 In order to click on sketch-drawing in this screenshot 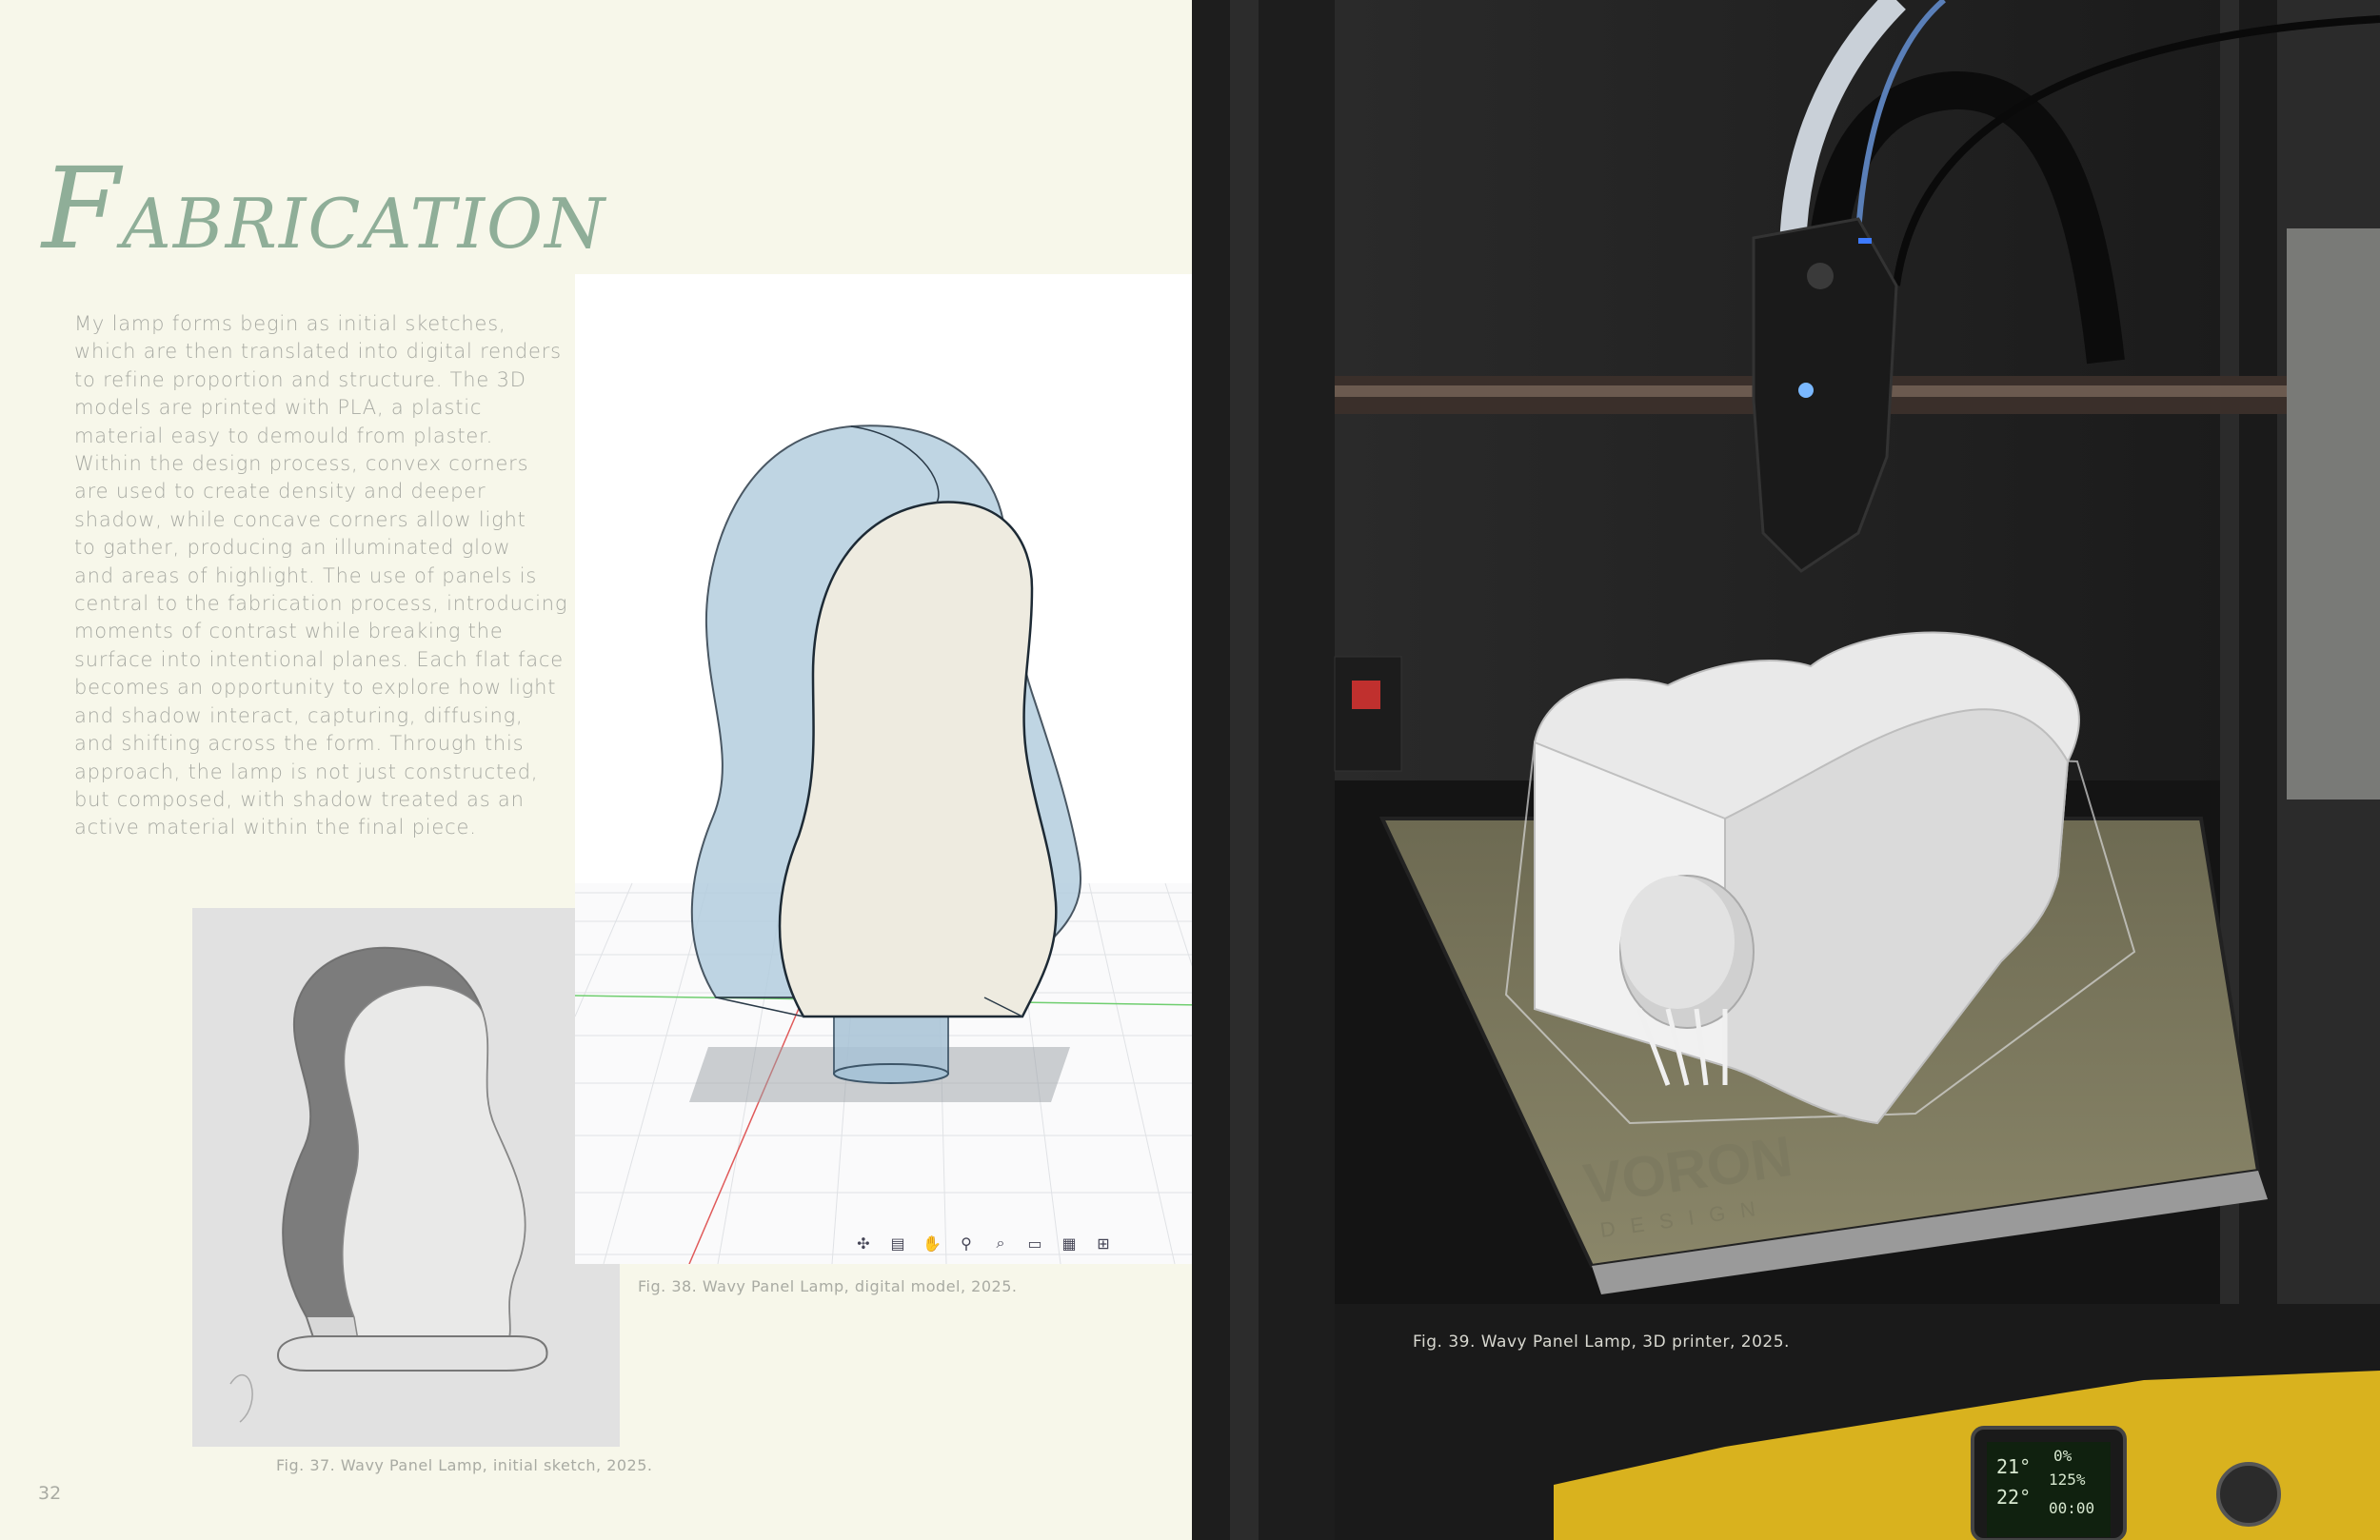, I will do `click(406, 1177)`.